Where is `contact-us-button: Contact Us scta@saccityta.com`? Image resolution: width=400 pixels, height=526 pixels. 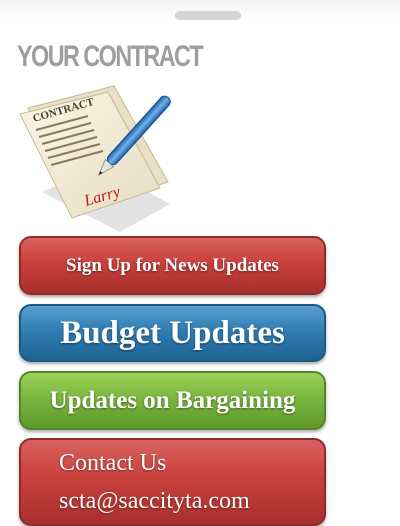
contact-us-button: Contact Us scta@saccityta.com is located at coordinates (172, 482).